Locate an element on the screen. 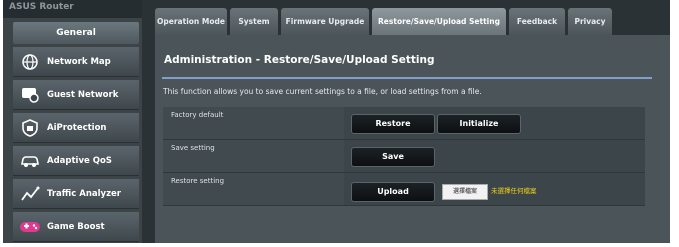  tab-feedback: Feedback is located at coordinates (537, 21).